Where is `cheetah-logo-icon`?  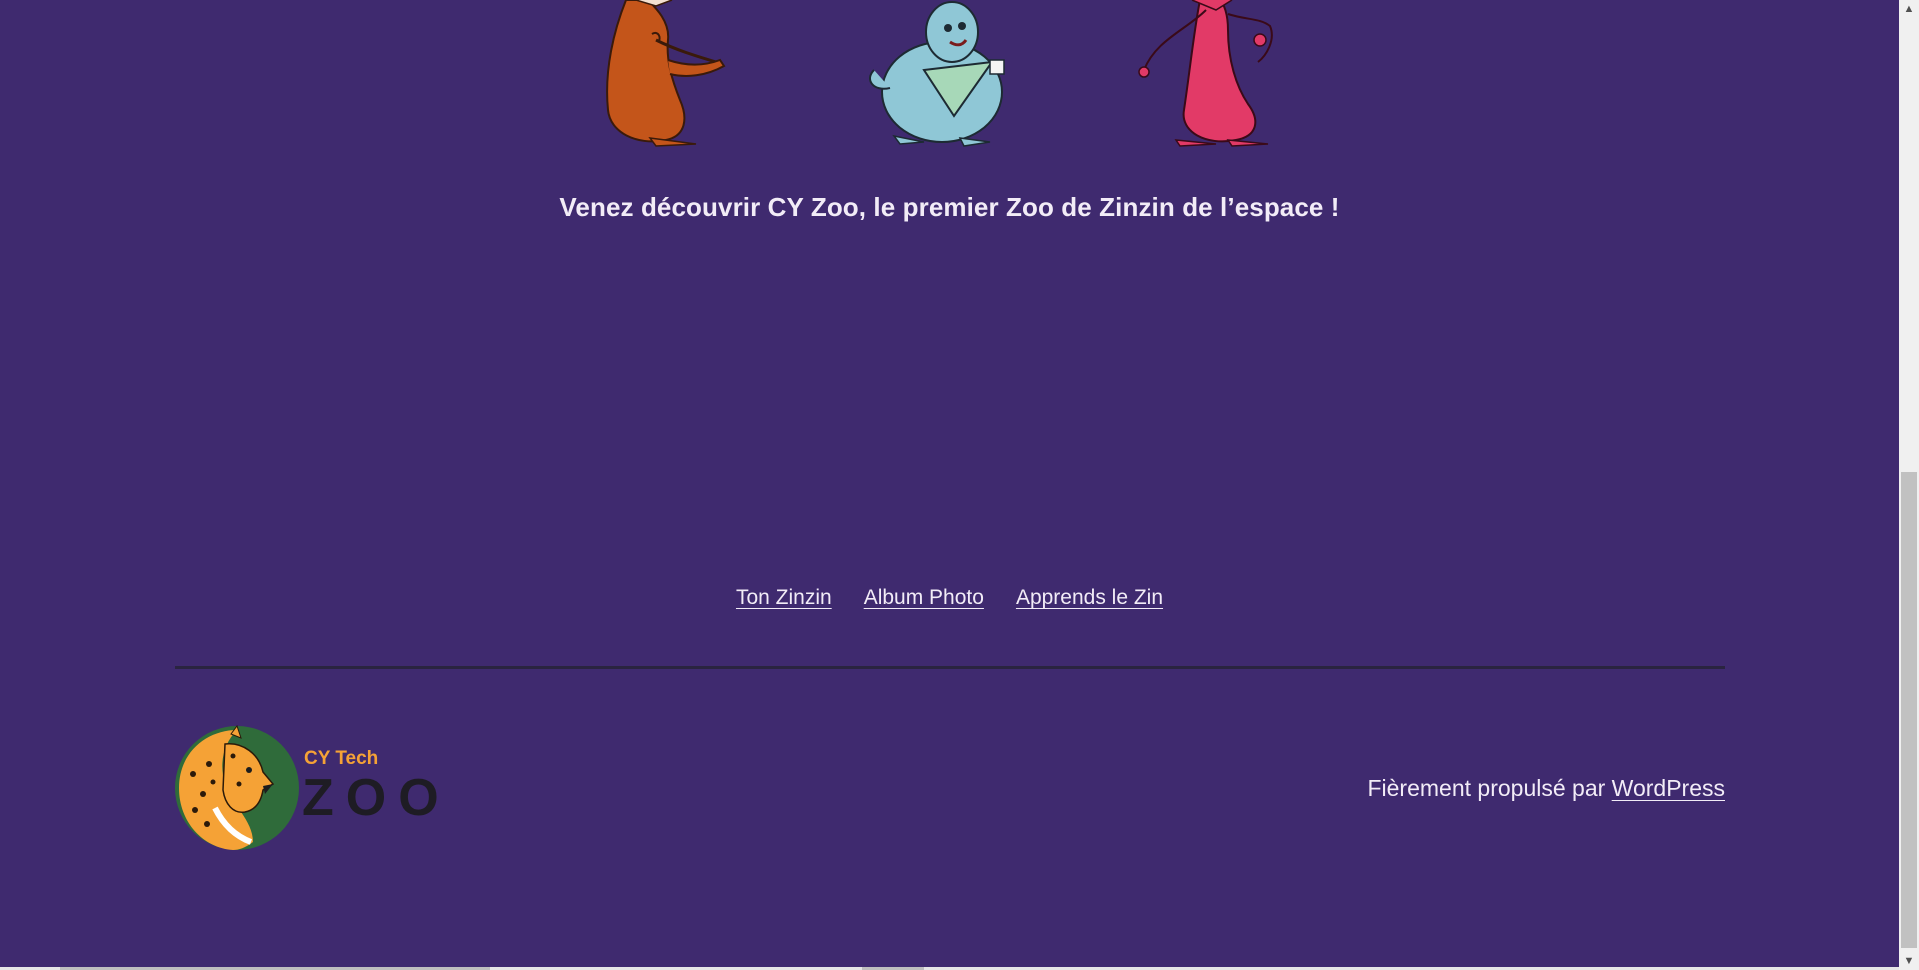
cheetah-logo-icon is located at coordinates (237, 787).